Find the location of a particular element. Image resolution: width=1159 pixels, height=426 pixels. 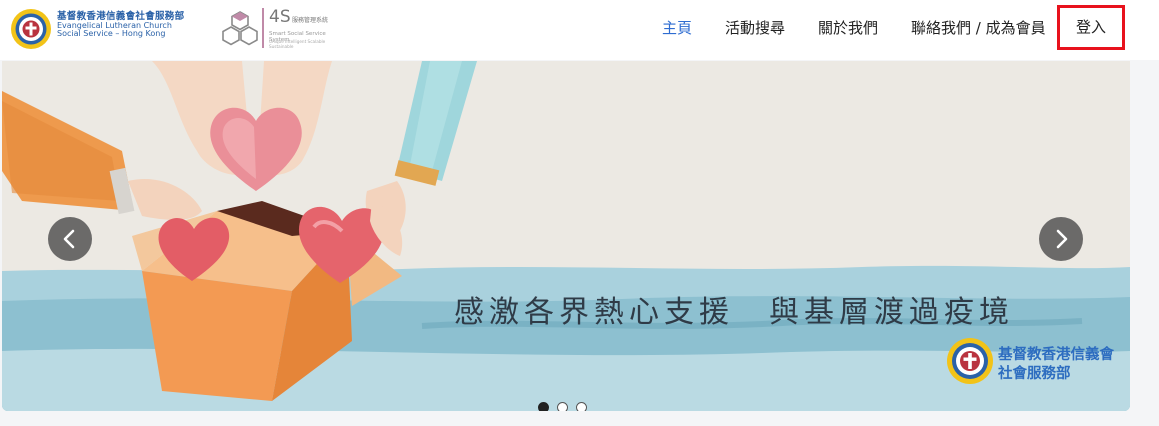

brand-line2: 社會服務部 is located at coordinates (1034, 374).